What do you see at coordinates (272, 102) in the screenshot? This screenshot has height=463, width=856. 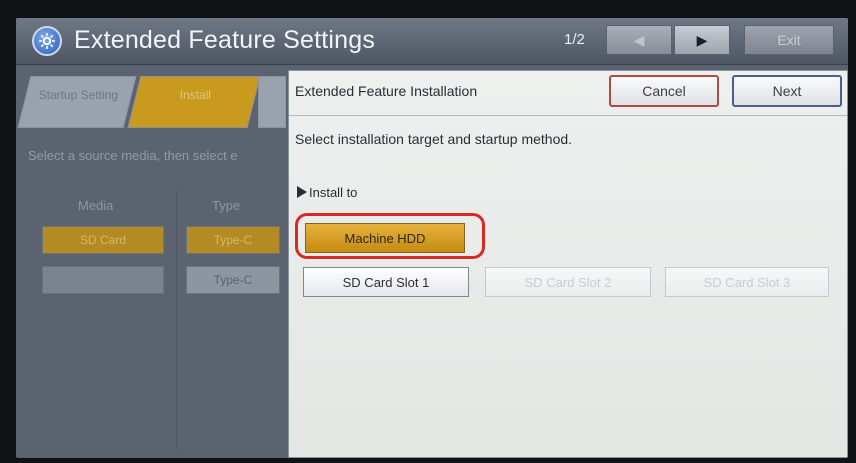 I see `tab-partial` at bounding box center [272, 102].